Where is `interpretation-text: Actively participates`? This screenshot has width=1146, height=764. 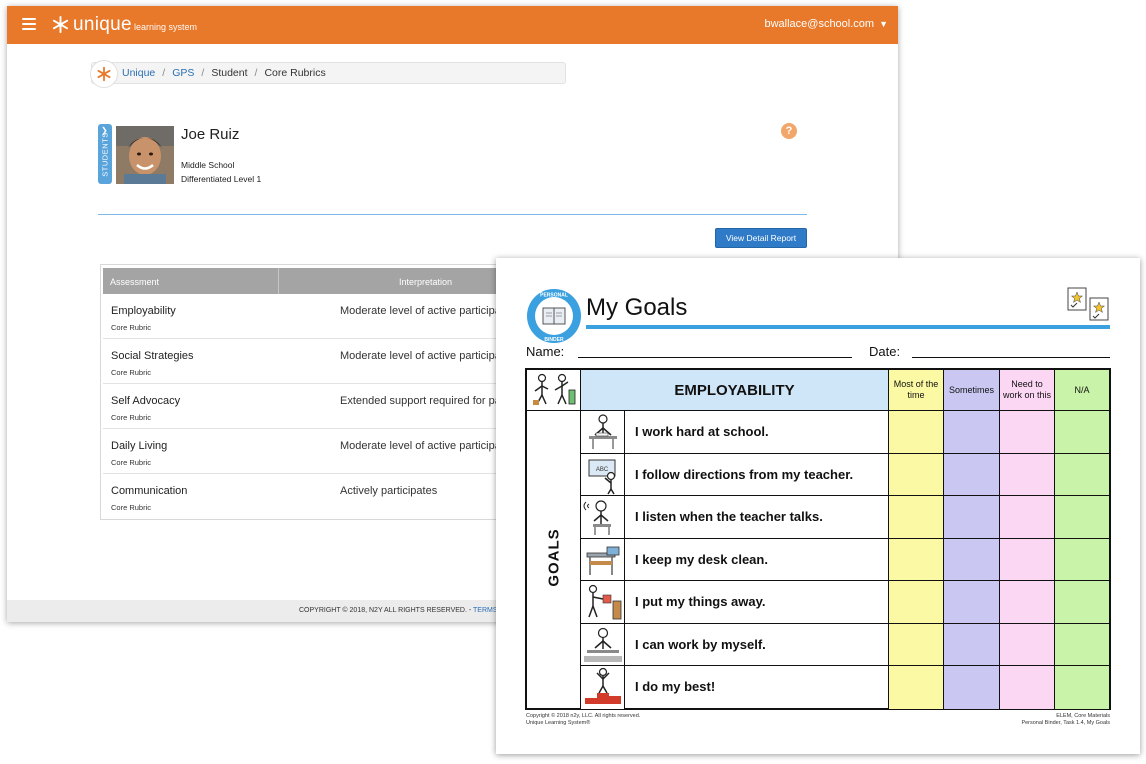 interpretation-text: Actively participates is located at coordinates (389, 491).